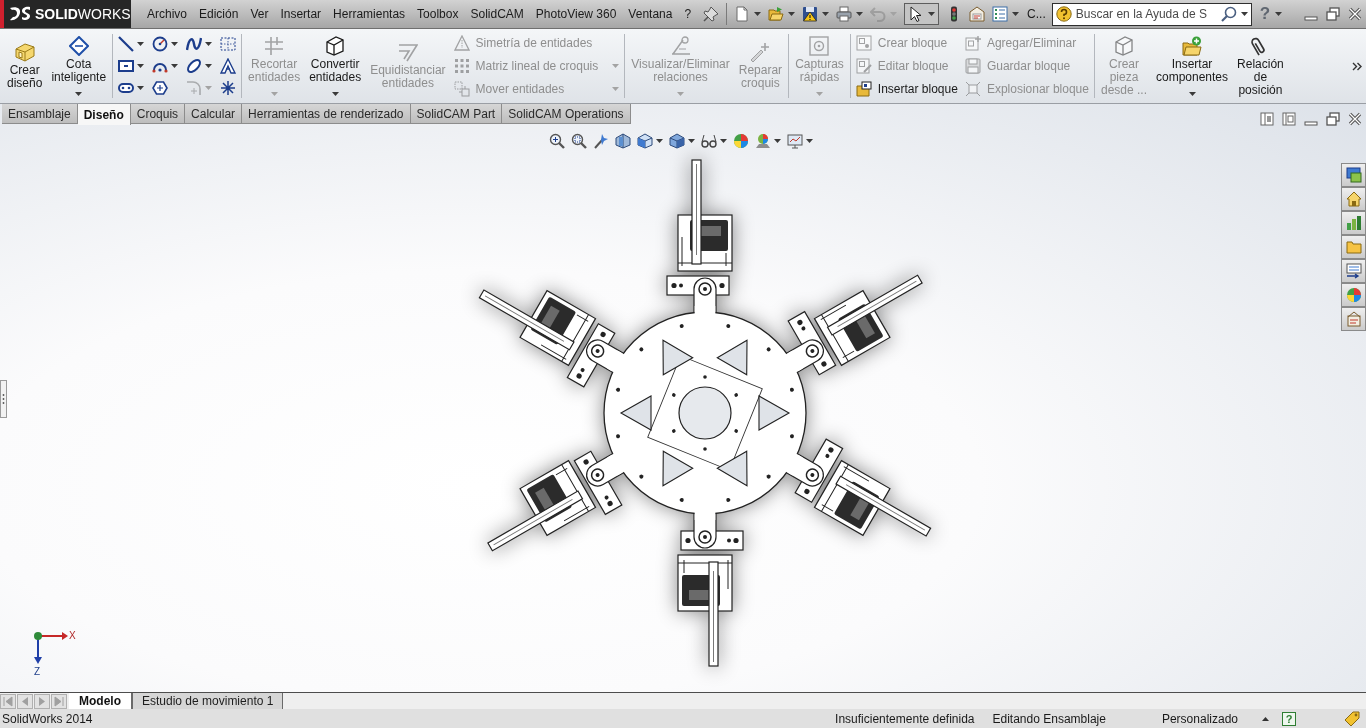 This screenshot has height=728, width=1366. I want to click on section-cube-icon, so click(623, 141).